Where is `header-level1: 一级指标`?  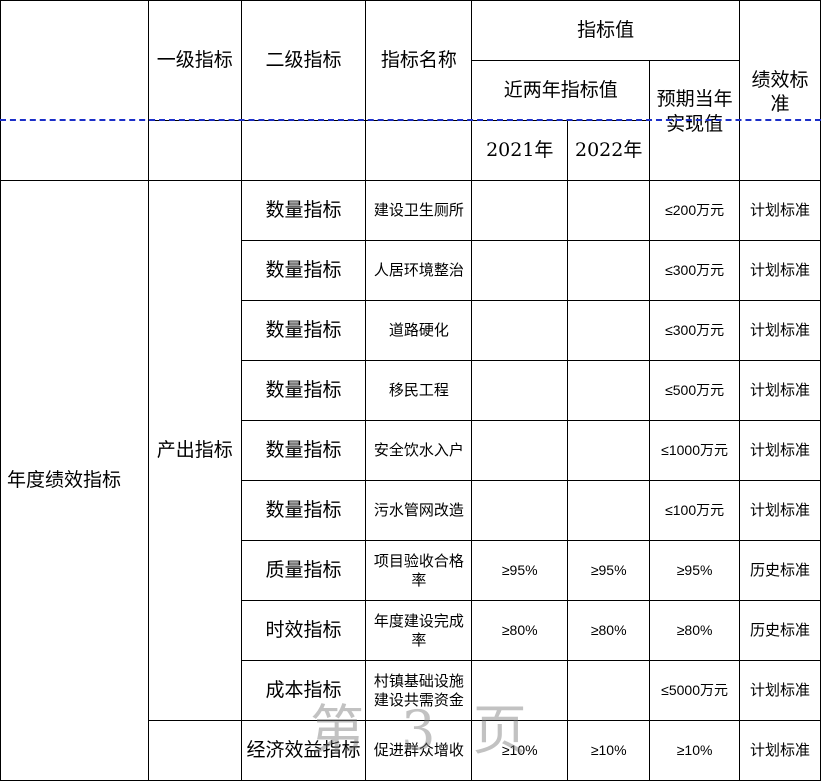 header-level1: 一级指标 is located at coordinates (194, 60).